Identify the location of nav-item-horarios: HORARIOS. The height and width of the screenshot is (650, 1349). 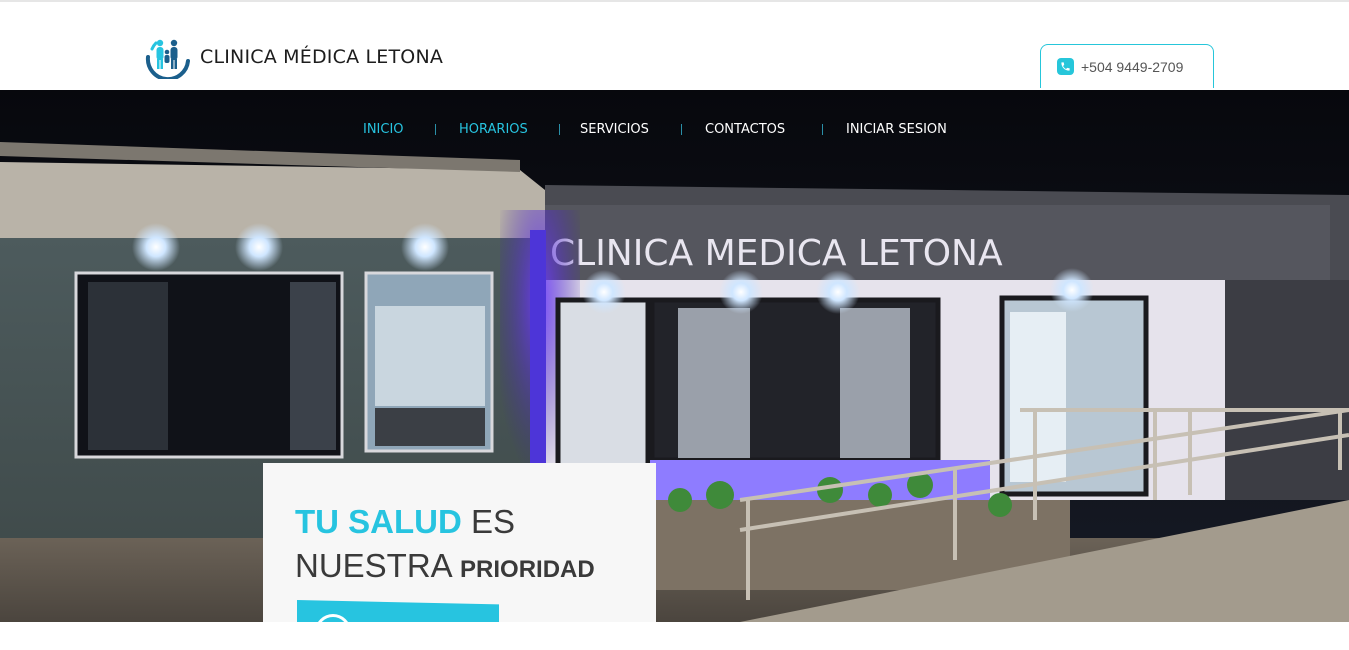
(493, 129).